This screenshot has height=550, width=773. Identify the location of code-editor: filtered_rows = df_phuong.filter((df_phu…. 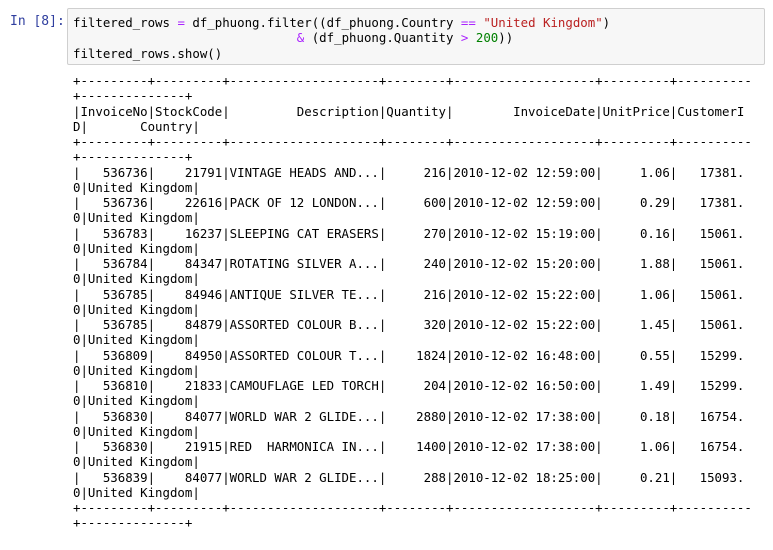
(416, 36).